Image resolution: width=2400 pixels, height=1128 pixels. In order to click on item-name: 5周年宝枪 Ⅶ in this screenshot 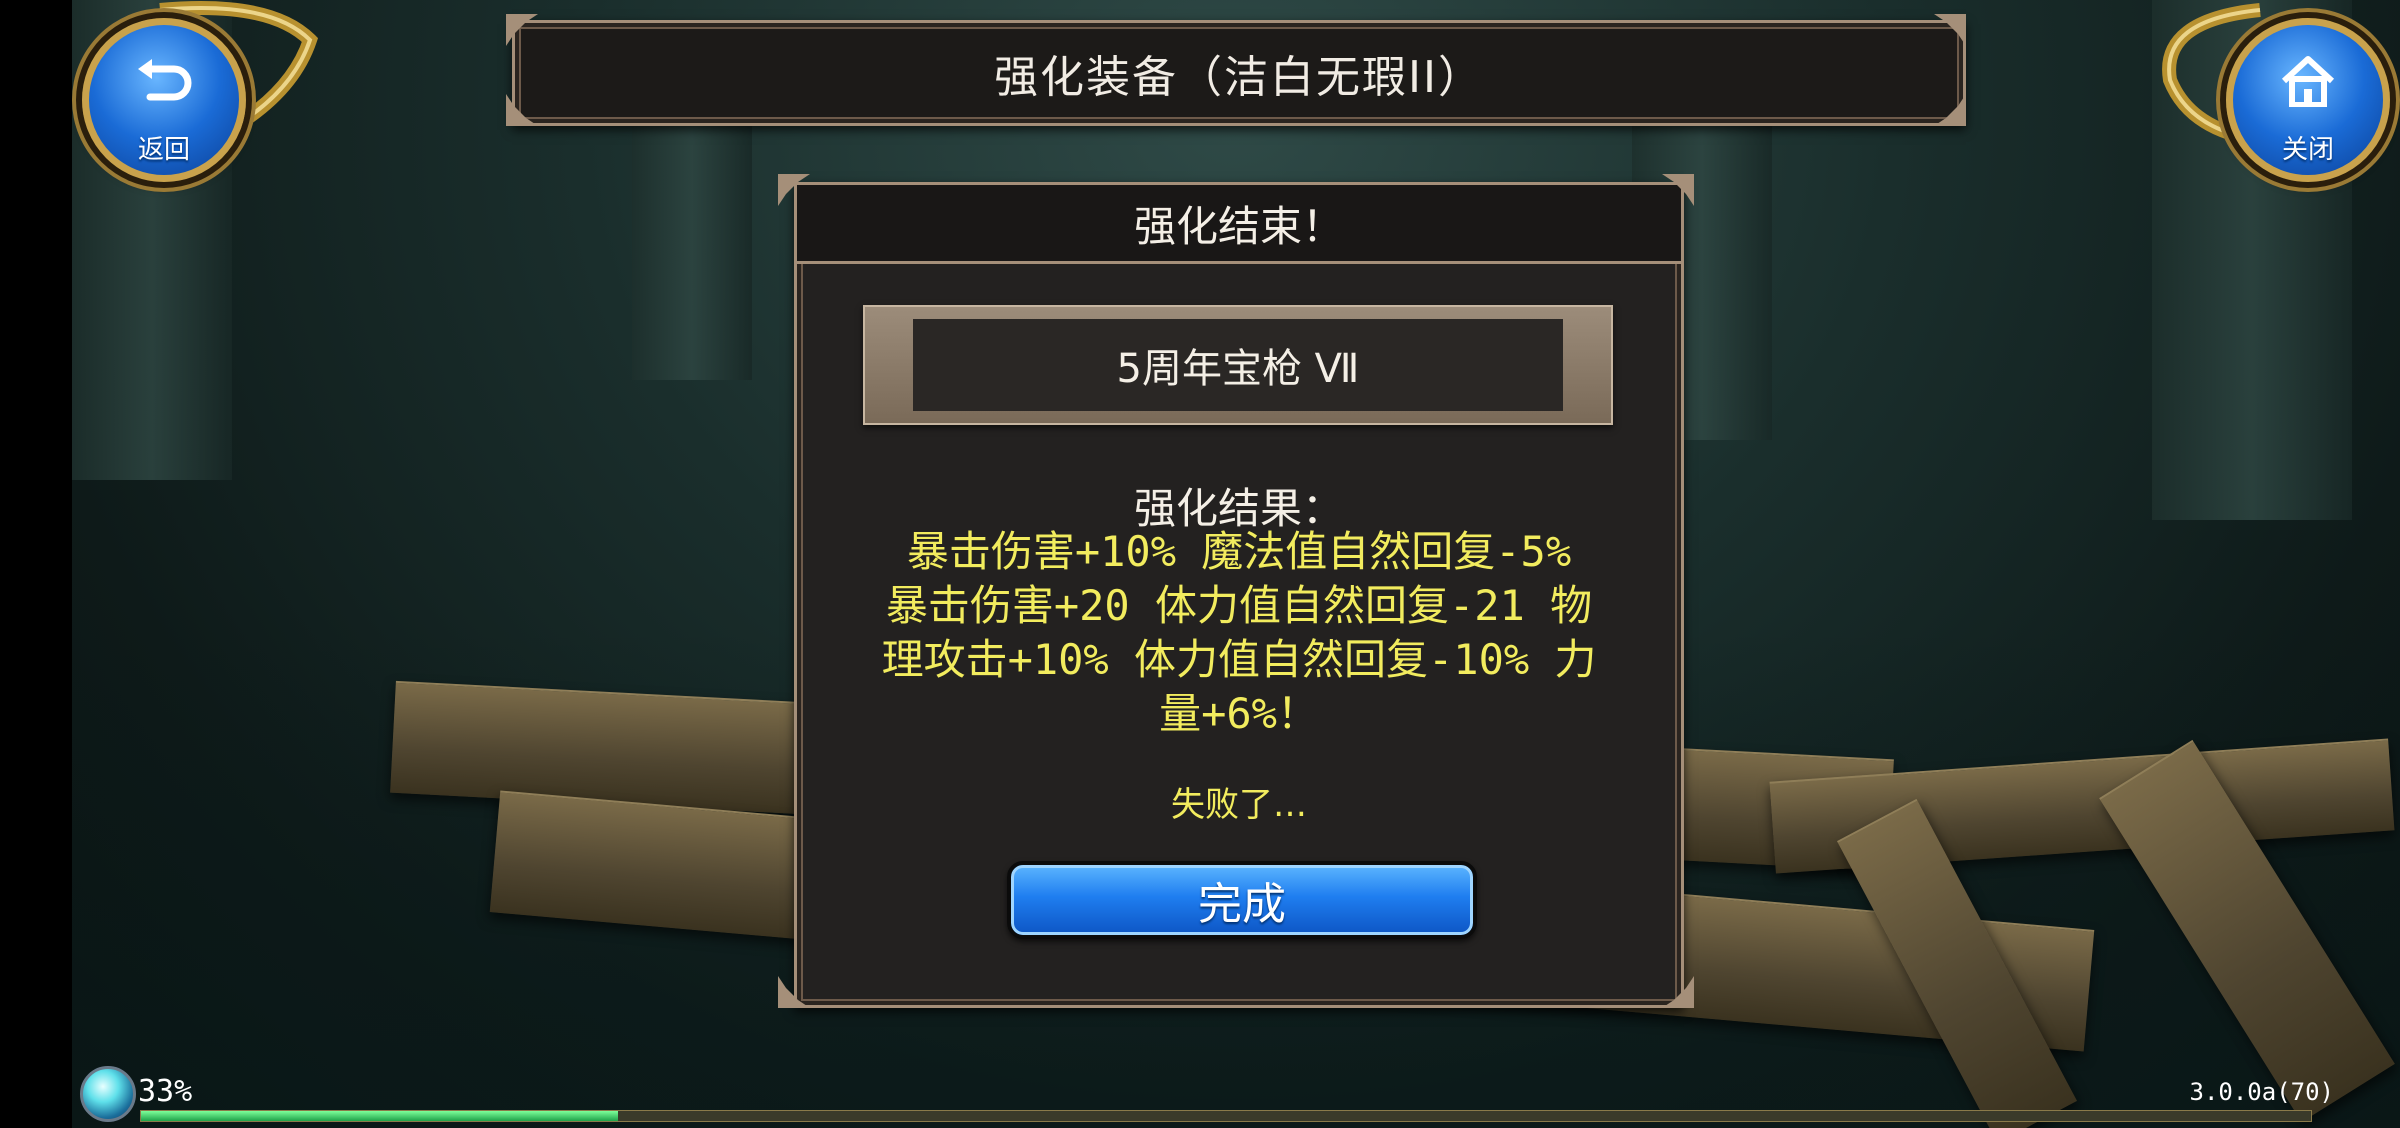, I will do `click(1238, 365)`.